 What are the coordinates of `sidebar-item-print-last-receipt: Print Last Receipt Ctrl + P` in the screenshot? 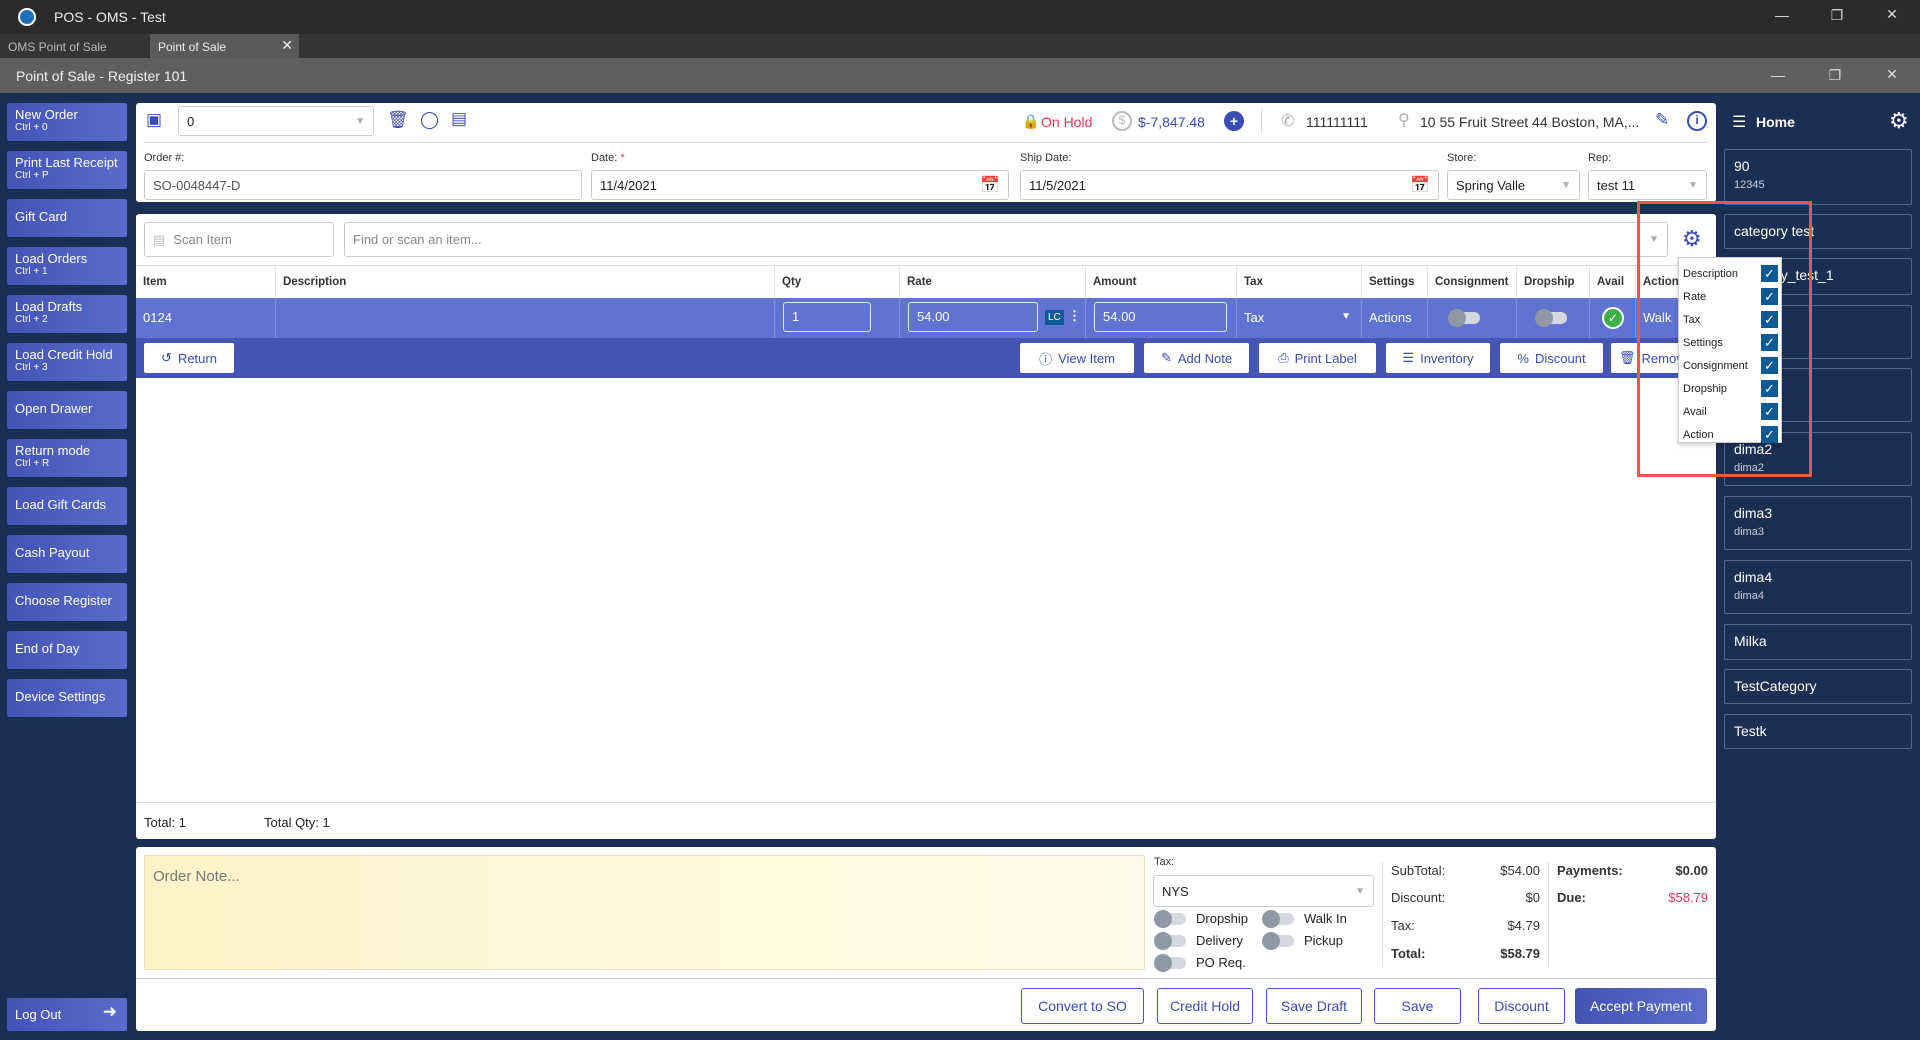 It's located at (67, 170).